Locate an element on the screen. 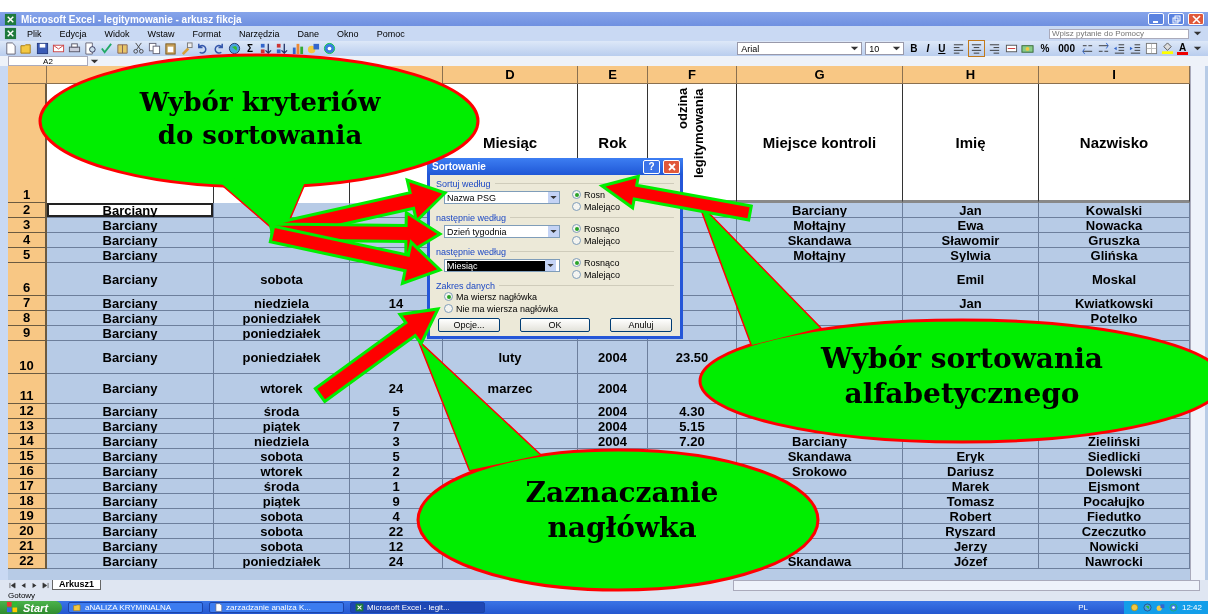 Image resolution: width=1208 pixels, height=614 pixels. group-label: następnie według is located at coordinates (471, 251).